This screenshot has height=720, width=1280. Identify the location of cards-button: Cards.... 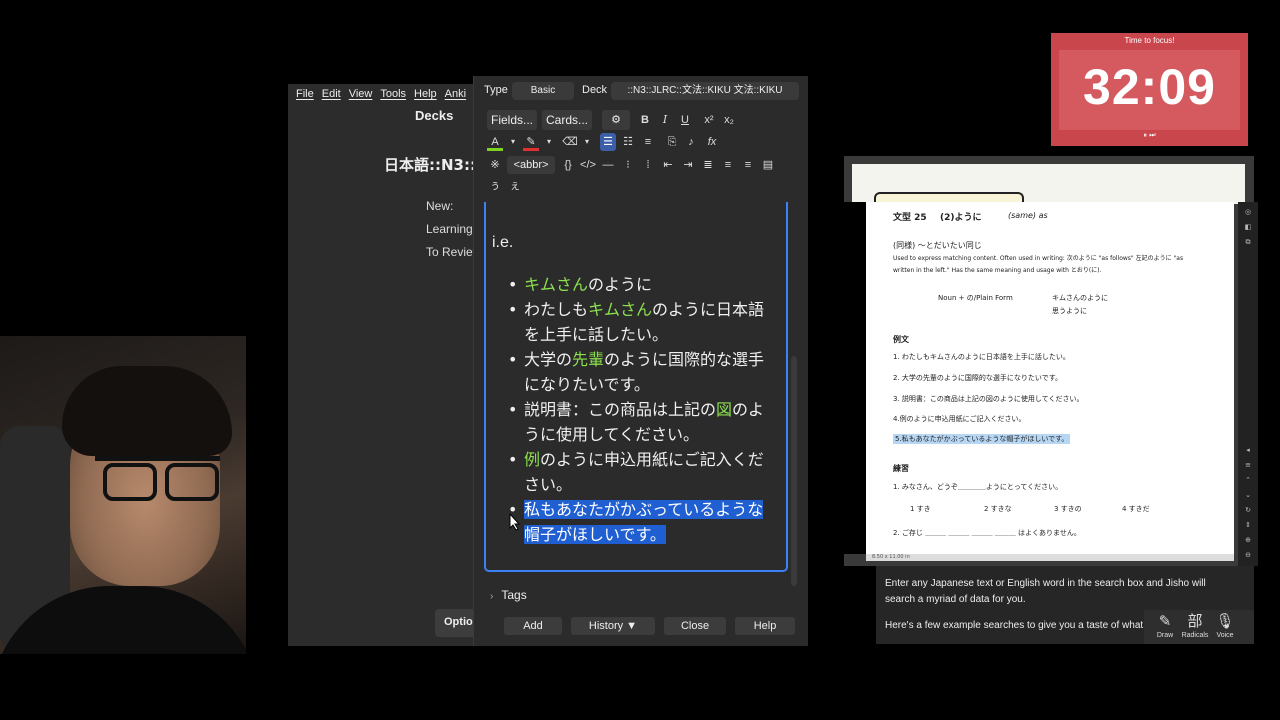
(567, 120).